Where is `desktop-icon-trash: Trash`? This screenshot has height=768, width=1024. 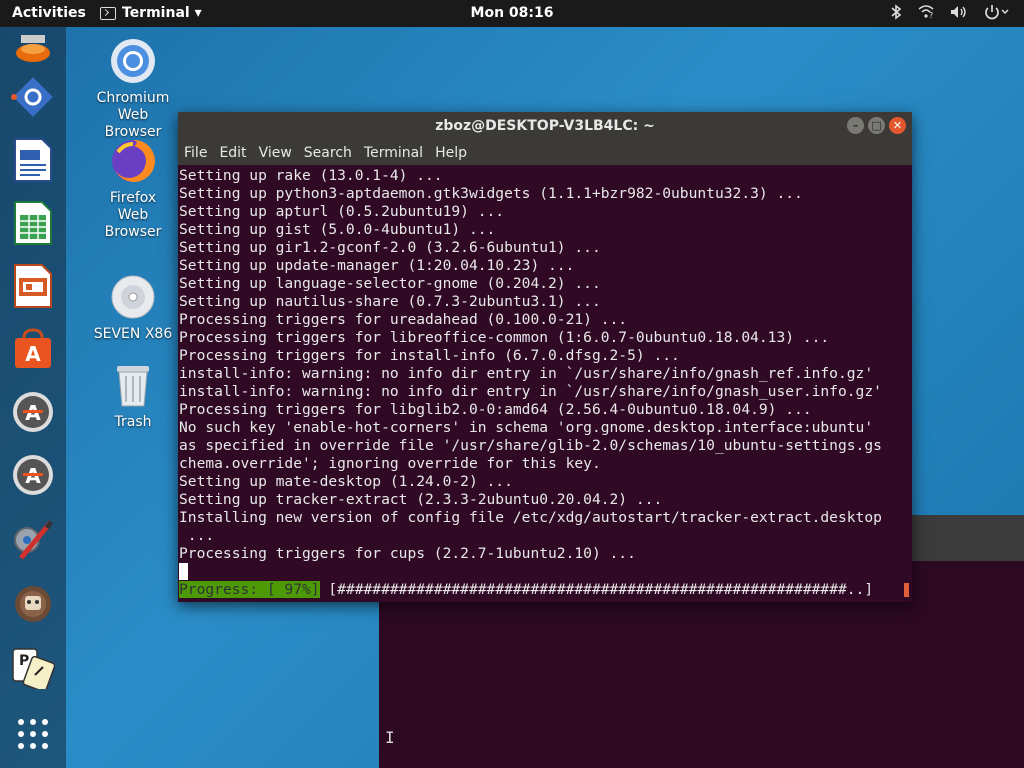 desktop-icon-trash: Trash is located at coordinates (133, 396).